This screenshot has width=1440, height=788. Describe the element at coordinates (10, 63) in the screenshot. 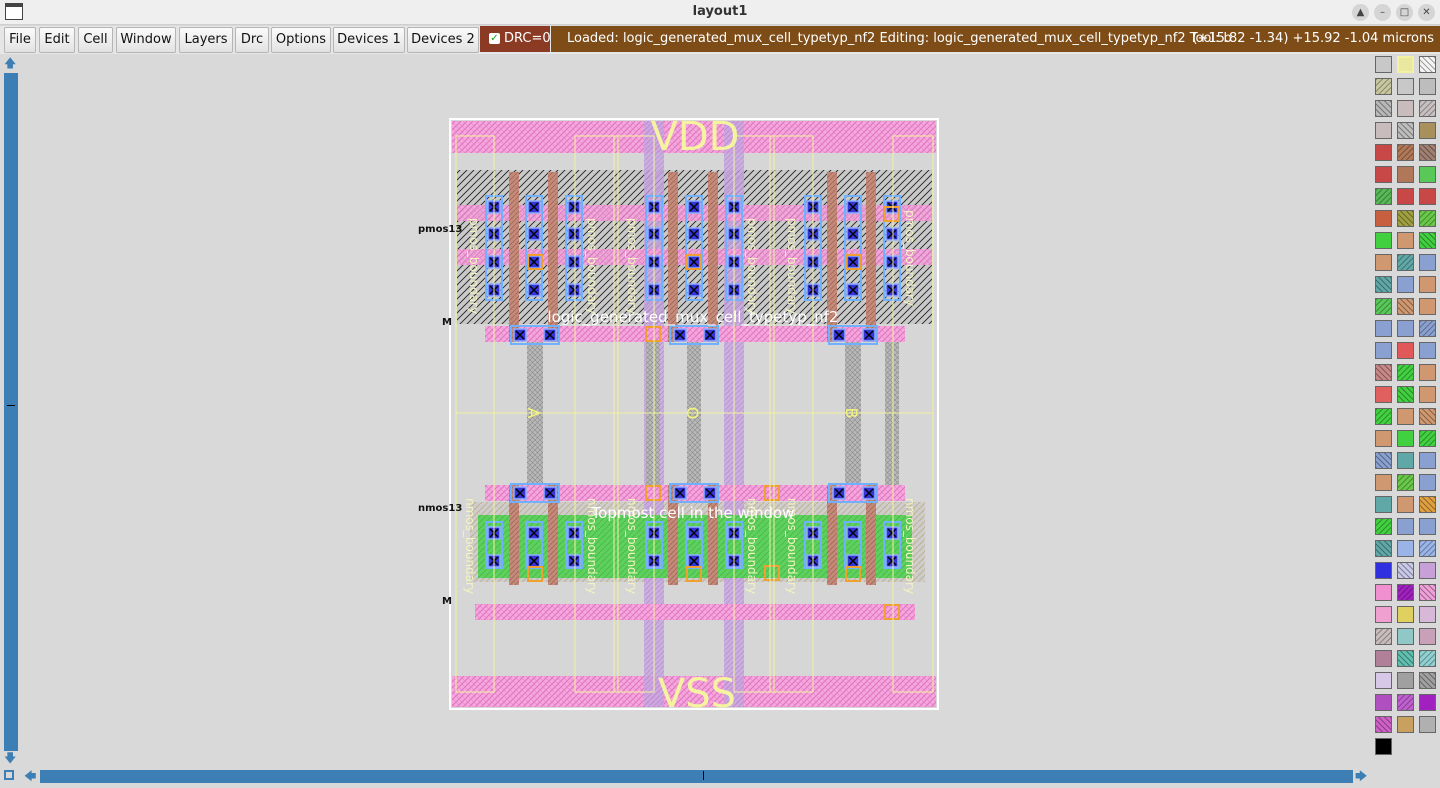

I see `scroll-up-icon: 🡅` at that location.